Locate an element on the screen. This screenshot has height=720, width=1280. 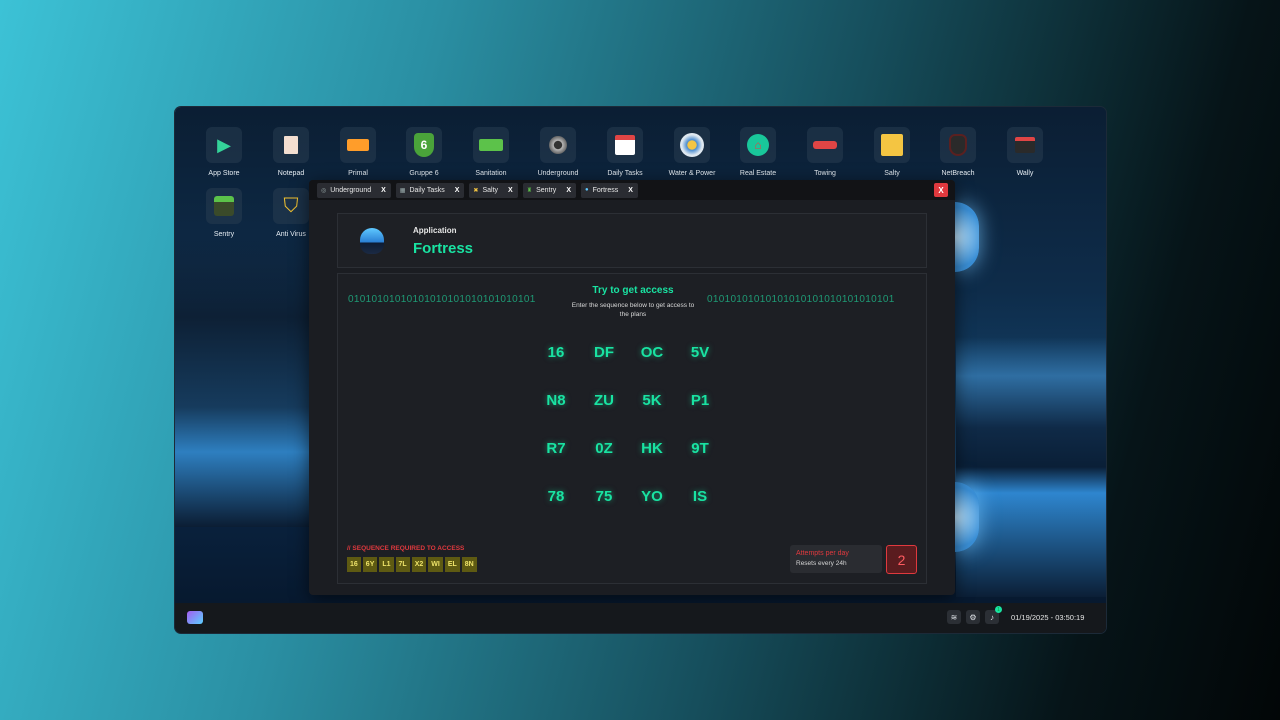
desktop-icon-label: Salty is located at coordinates (892, 173).